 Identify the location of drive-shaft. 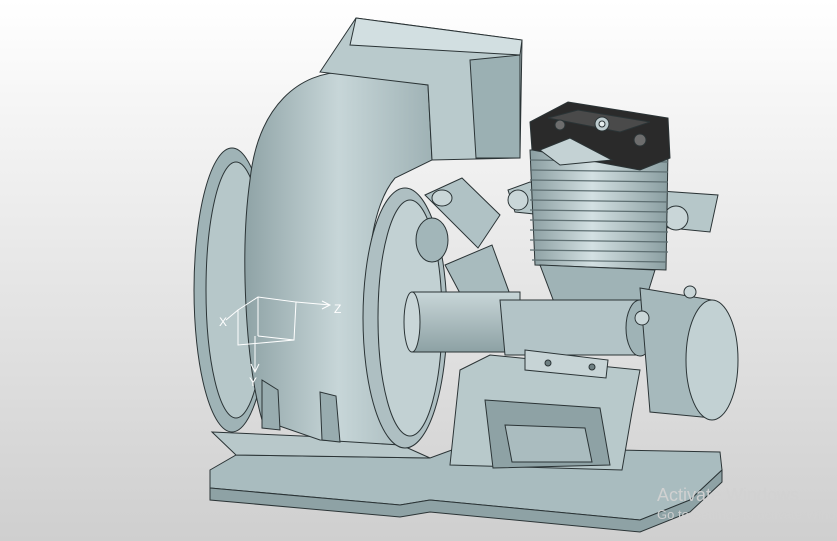
(529, 324).